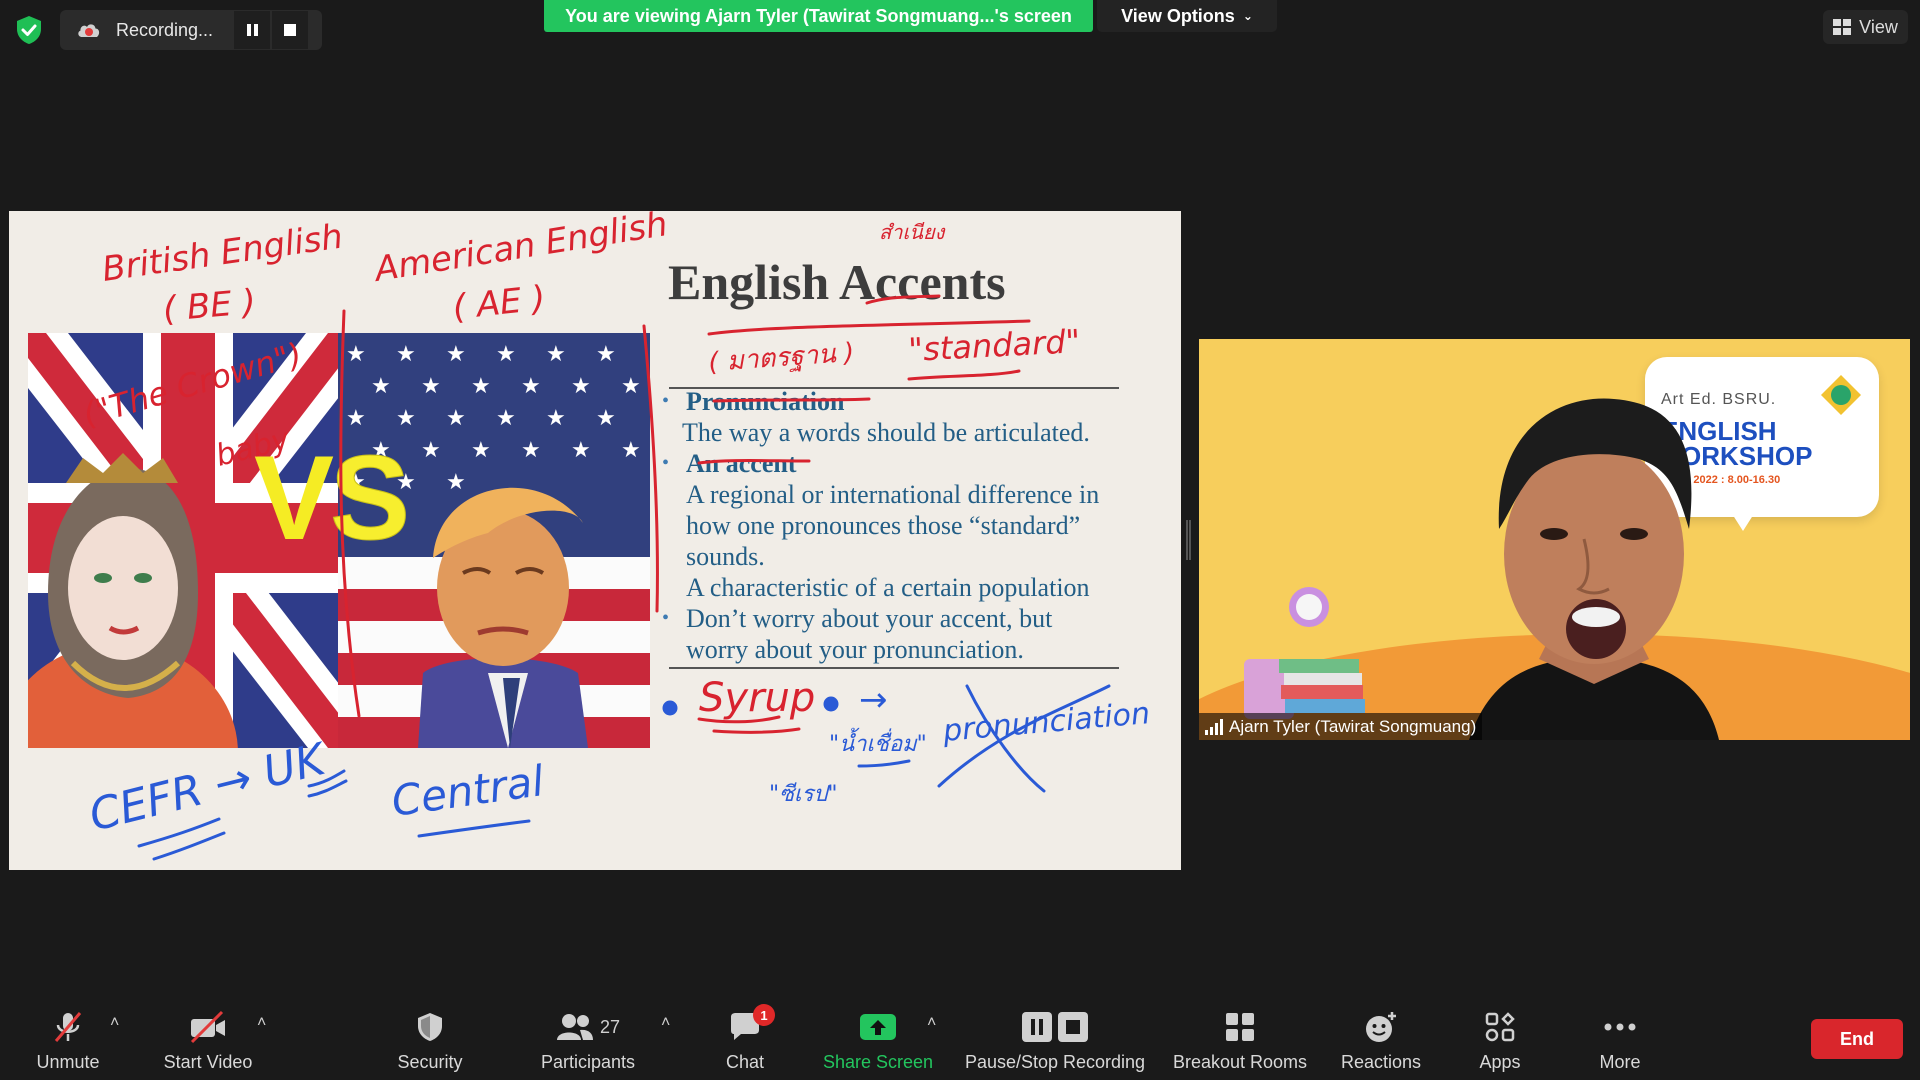  Describe the element at coordinates (878, 1027) in the screenshot. I see `share-screen-icon` at that location.